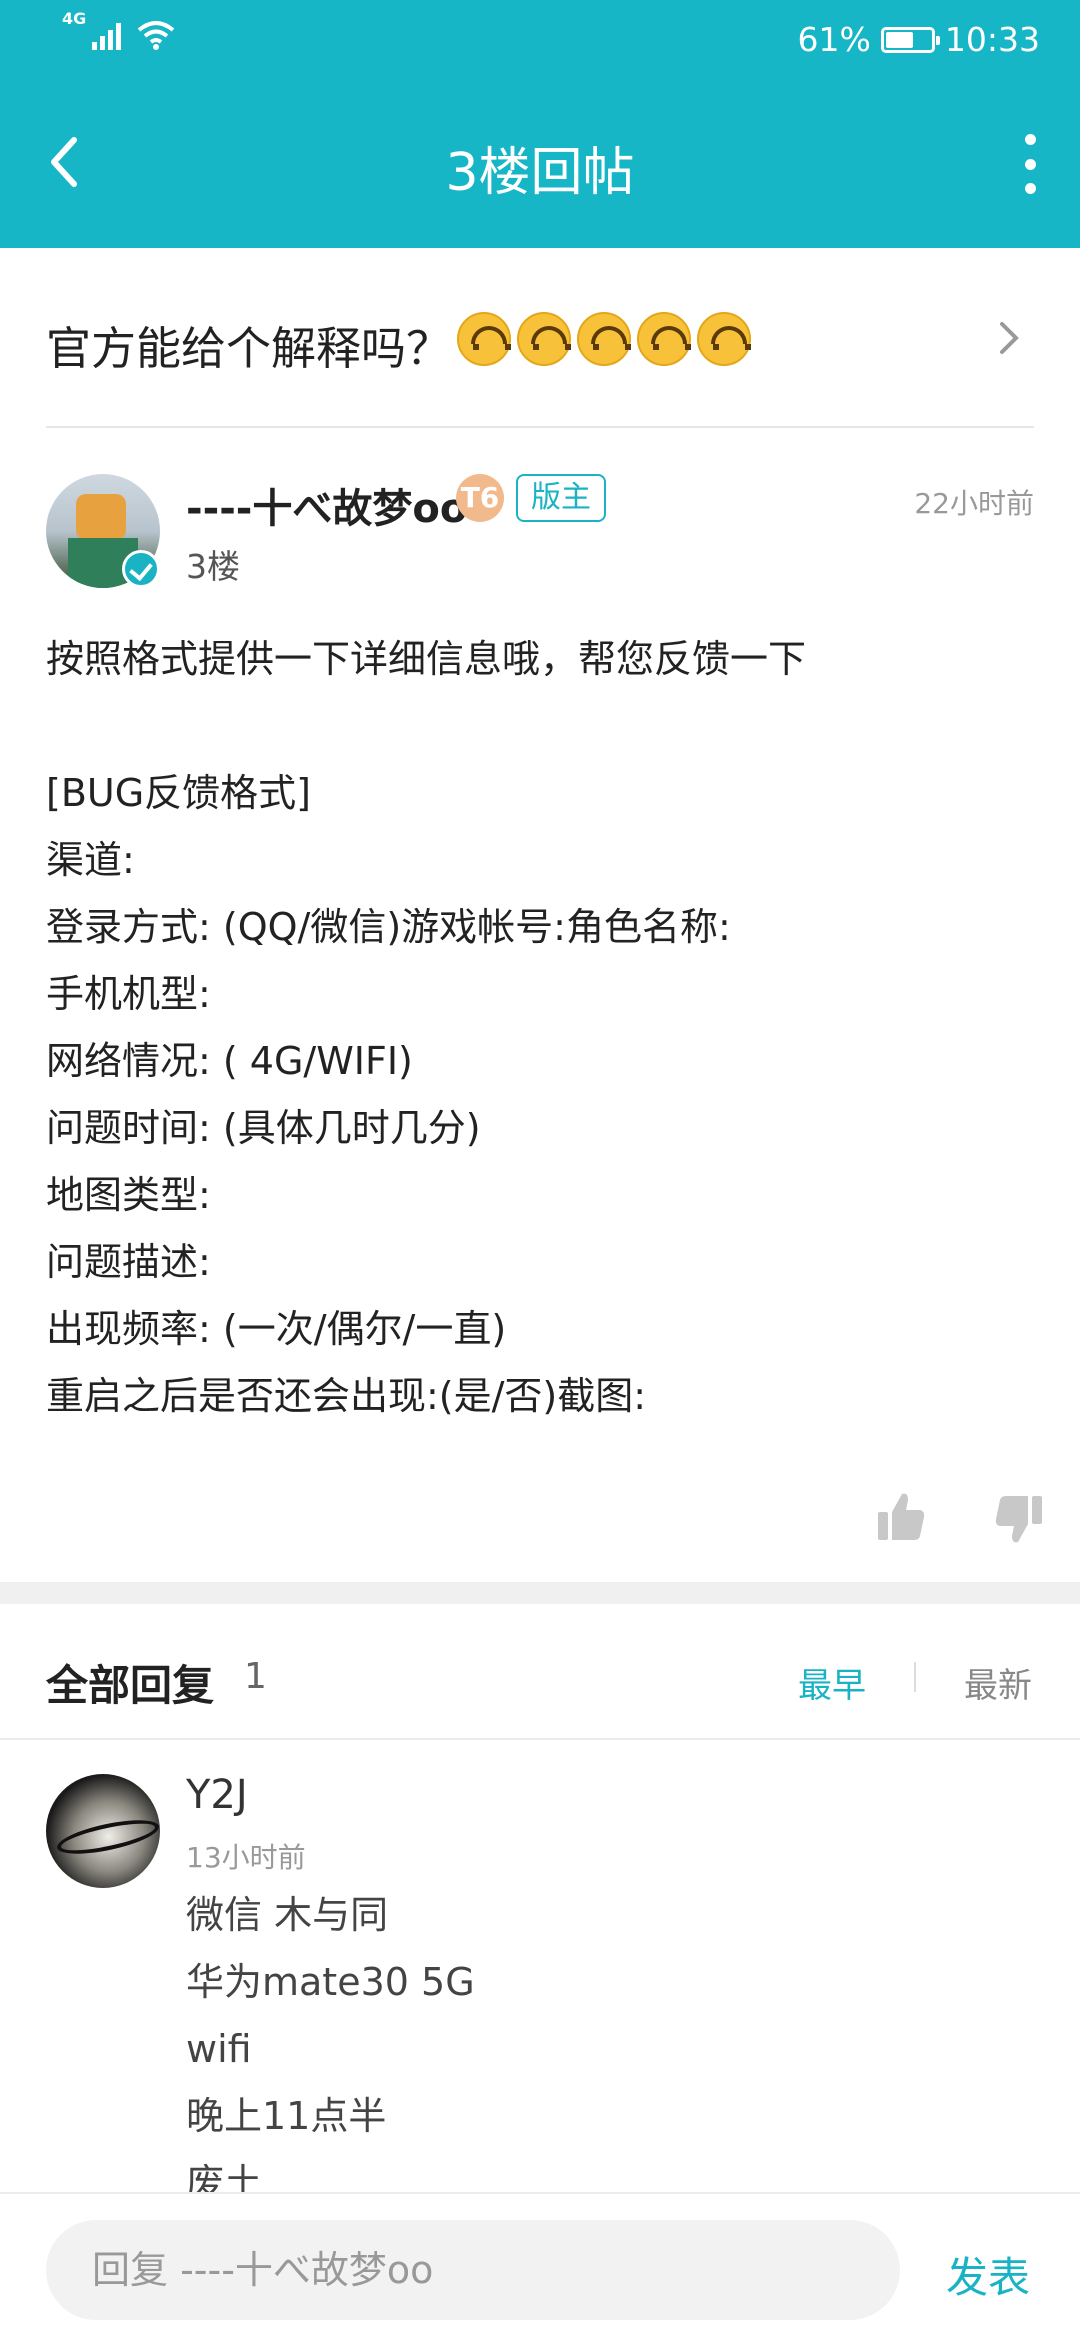  I want to click on reply-time: 13小时前, so click(246, 1857).